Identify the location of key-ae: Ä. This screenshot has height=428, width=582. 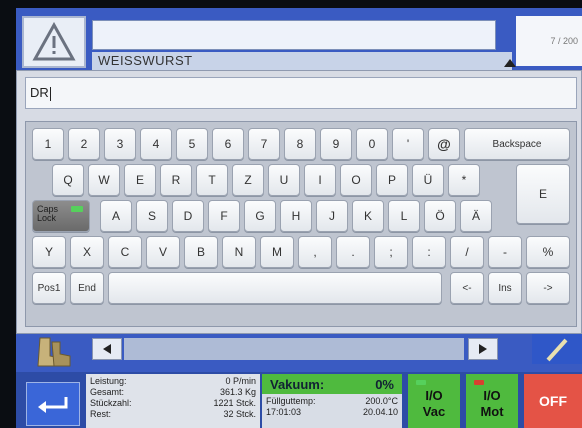
(476, 216).